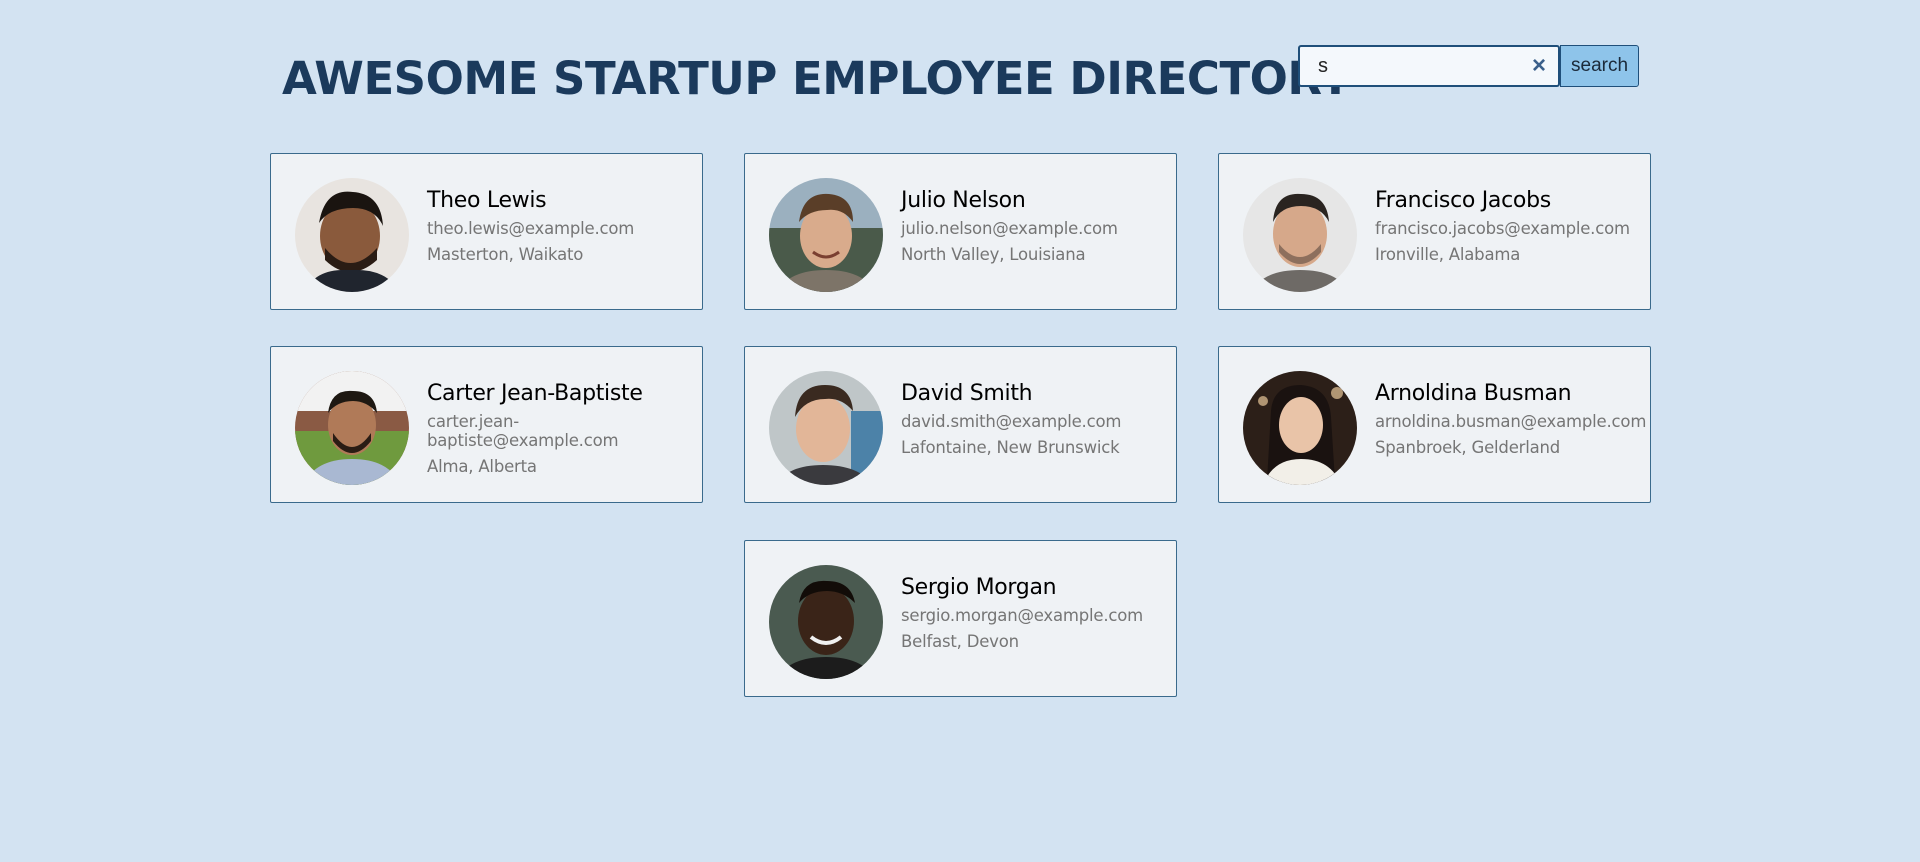 This screenshot has height=862, width=1920. Describe the element at coordinates (505, 254) in the screenshot. I see `employee-location: Masterton, Waikato` at that location.